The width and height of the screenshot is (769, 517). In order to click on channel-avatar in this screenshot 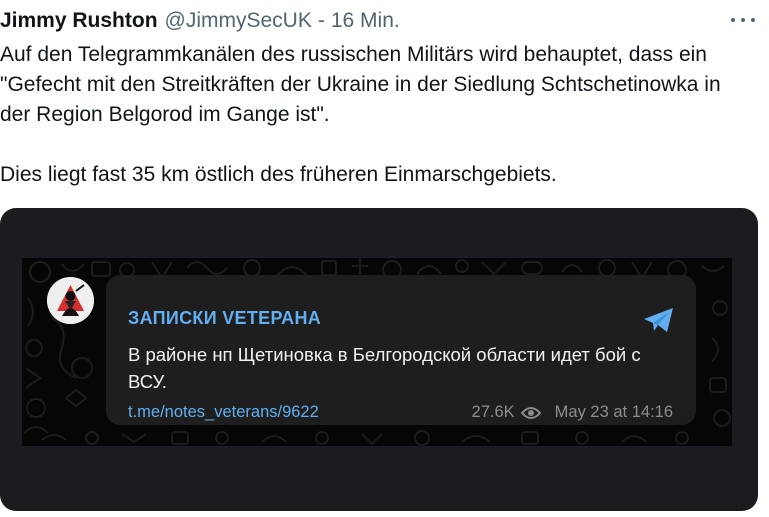, I will do `click(70, 300)`.